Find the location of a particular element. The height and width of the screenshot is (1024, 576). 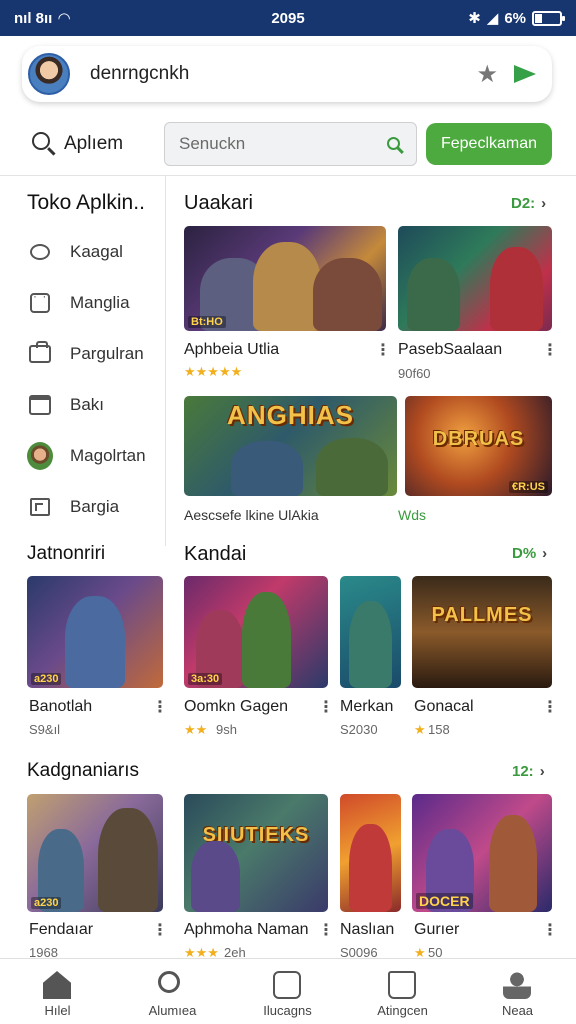

chat-bubble-icon is located at coordinates (40, 252).